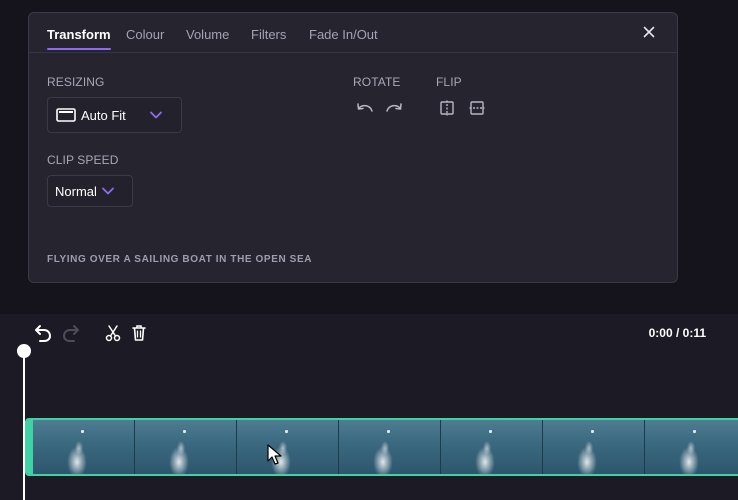 The height and width of the screenshot is (500, 738). What do you see at coordinates (72, 334) in the screenshot?
I see `redo-icon` at bounding box center [72, 334].